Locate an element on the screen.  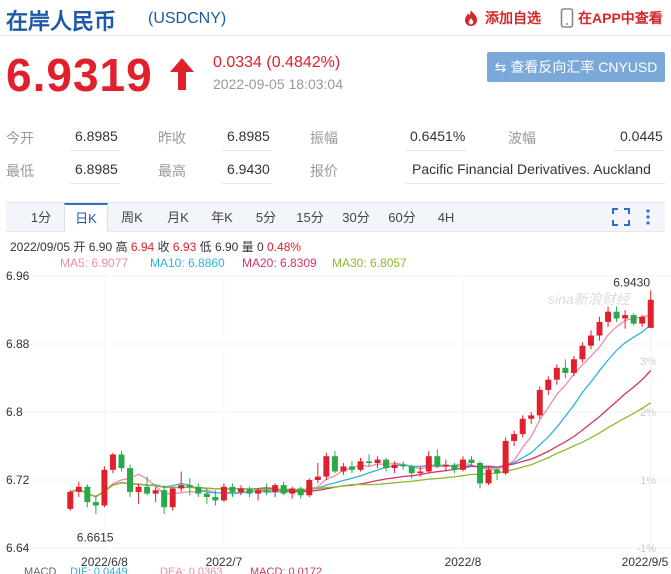
macd-title: MACD is located at coordinates (40, 570).